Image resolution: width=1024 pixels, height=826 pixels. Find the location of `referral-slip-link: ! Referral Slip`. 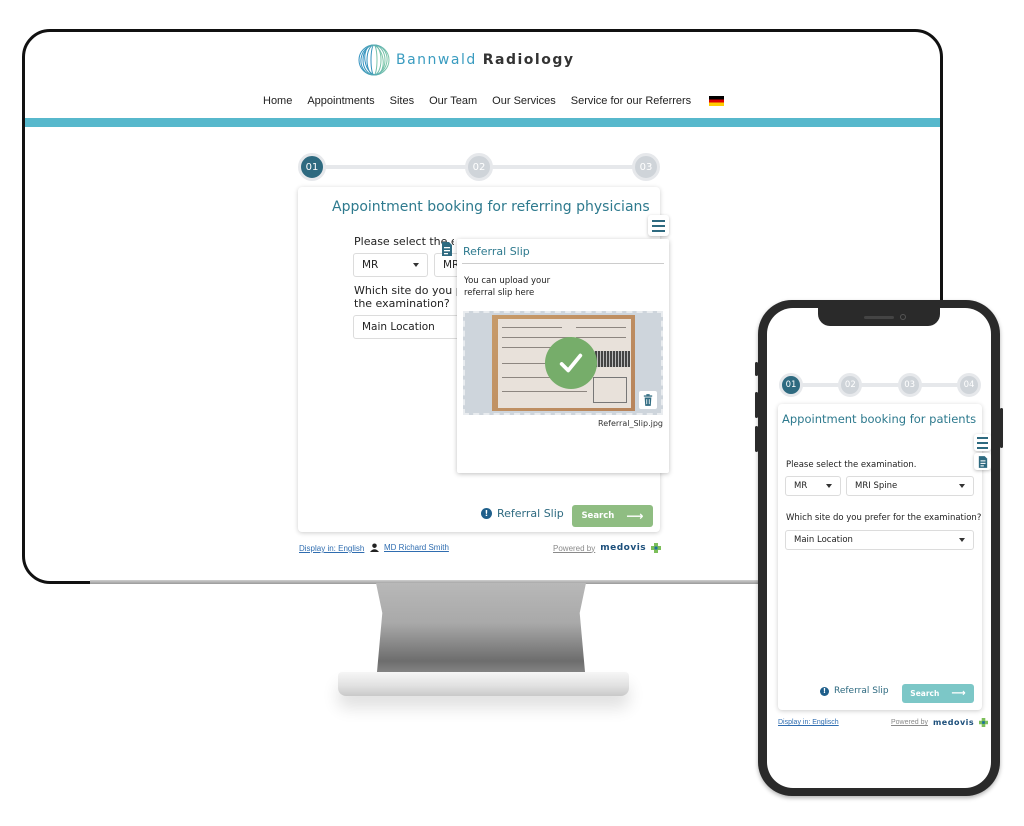

referral-slip-link: ! Referral Slip is located at coordinates (522, 513).